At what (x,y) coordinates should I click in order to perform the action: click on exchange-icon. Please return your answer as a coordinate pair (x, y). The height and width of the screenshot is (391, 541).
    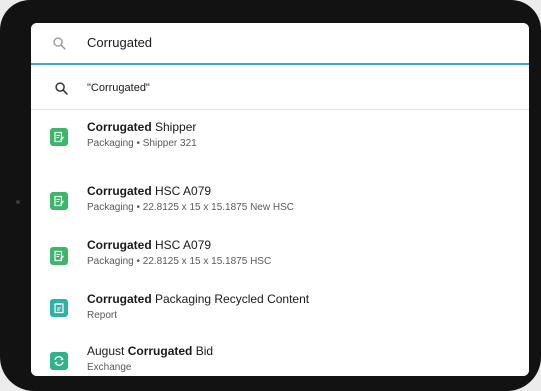
    Looking at the image, I should click on (59, 361).